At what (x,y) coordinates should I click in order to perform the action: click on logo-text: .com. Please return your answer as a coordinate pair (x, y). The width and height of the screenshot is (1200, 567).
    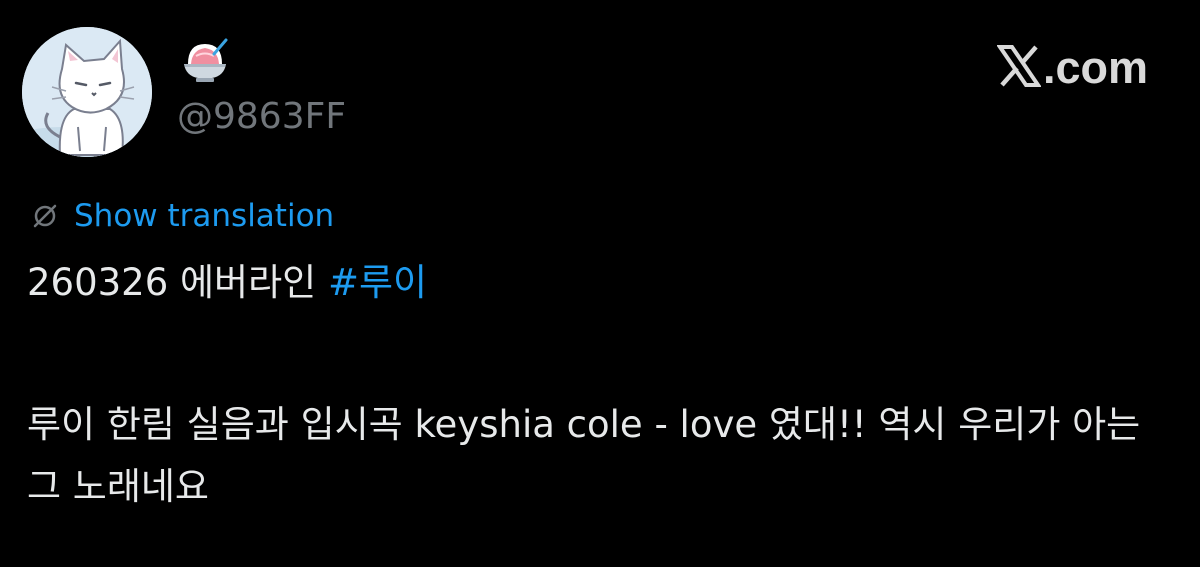
    Looking at the image, I should click on (1095, 67).